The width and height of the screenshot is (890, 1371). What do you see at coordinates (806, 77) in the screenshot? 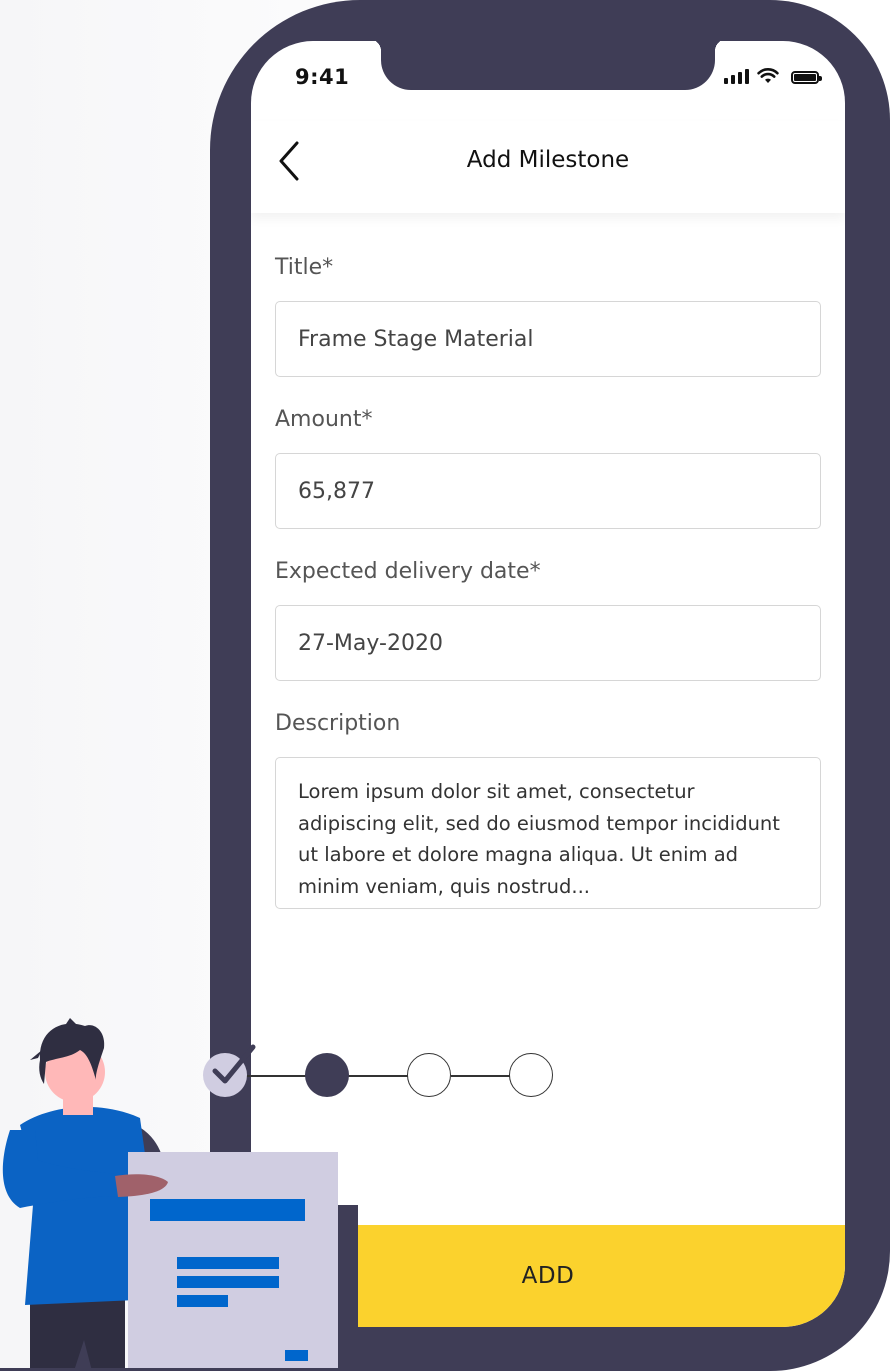
I see `battery-icon` at bounding box center [806, 77].